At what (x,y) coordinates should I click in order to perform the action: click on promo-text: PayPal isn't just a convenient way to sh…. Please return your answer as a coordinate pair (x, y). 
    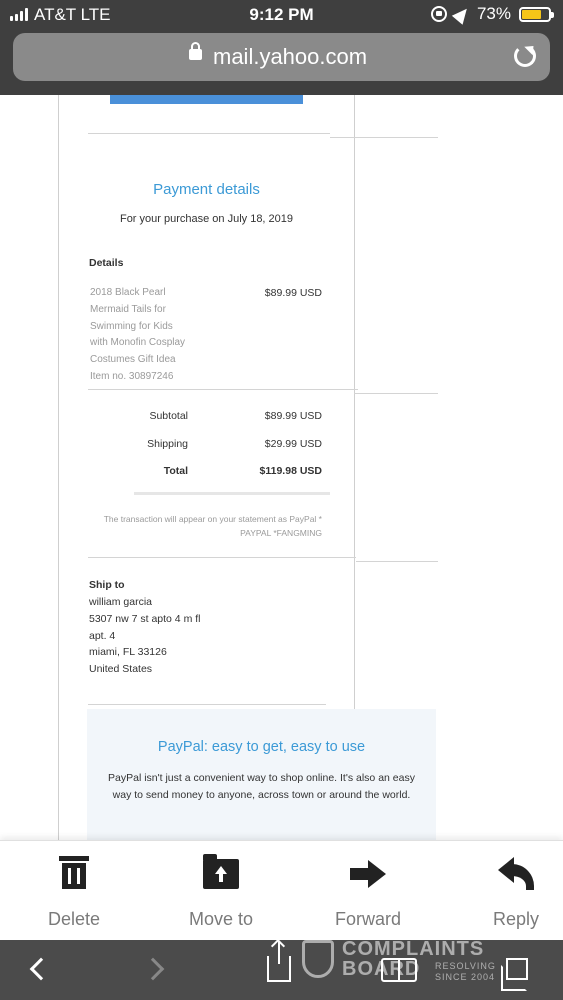
    Looking at the image, I should click on (261, 786).